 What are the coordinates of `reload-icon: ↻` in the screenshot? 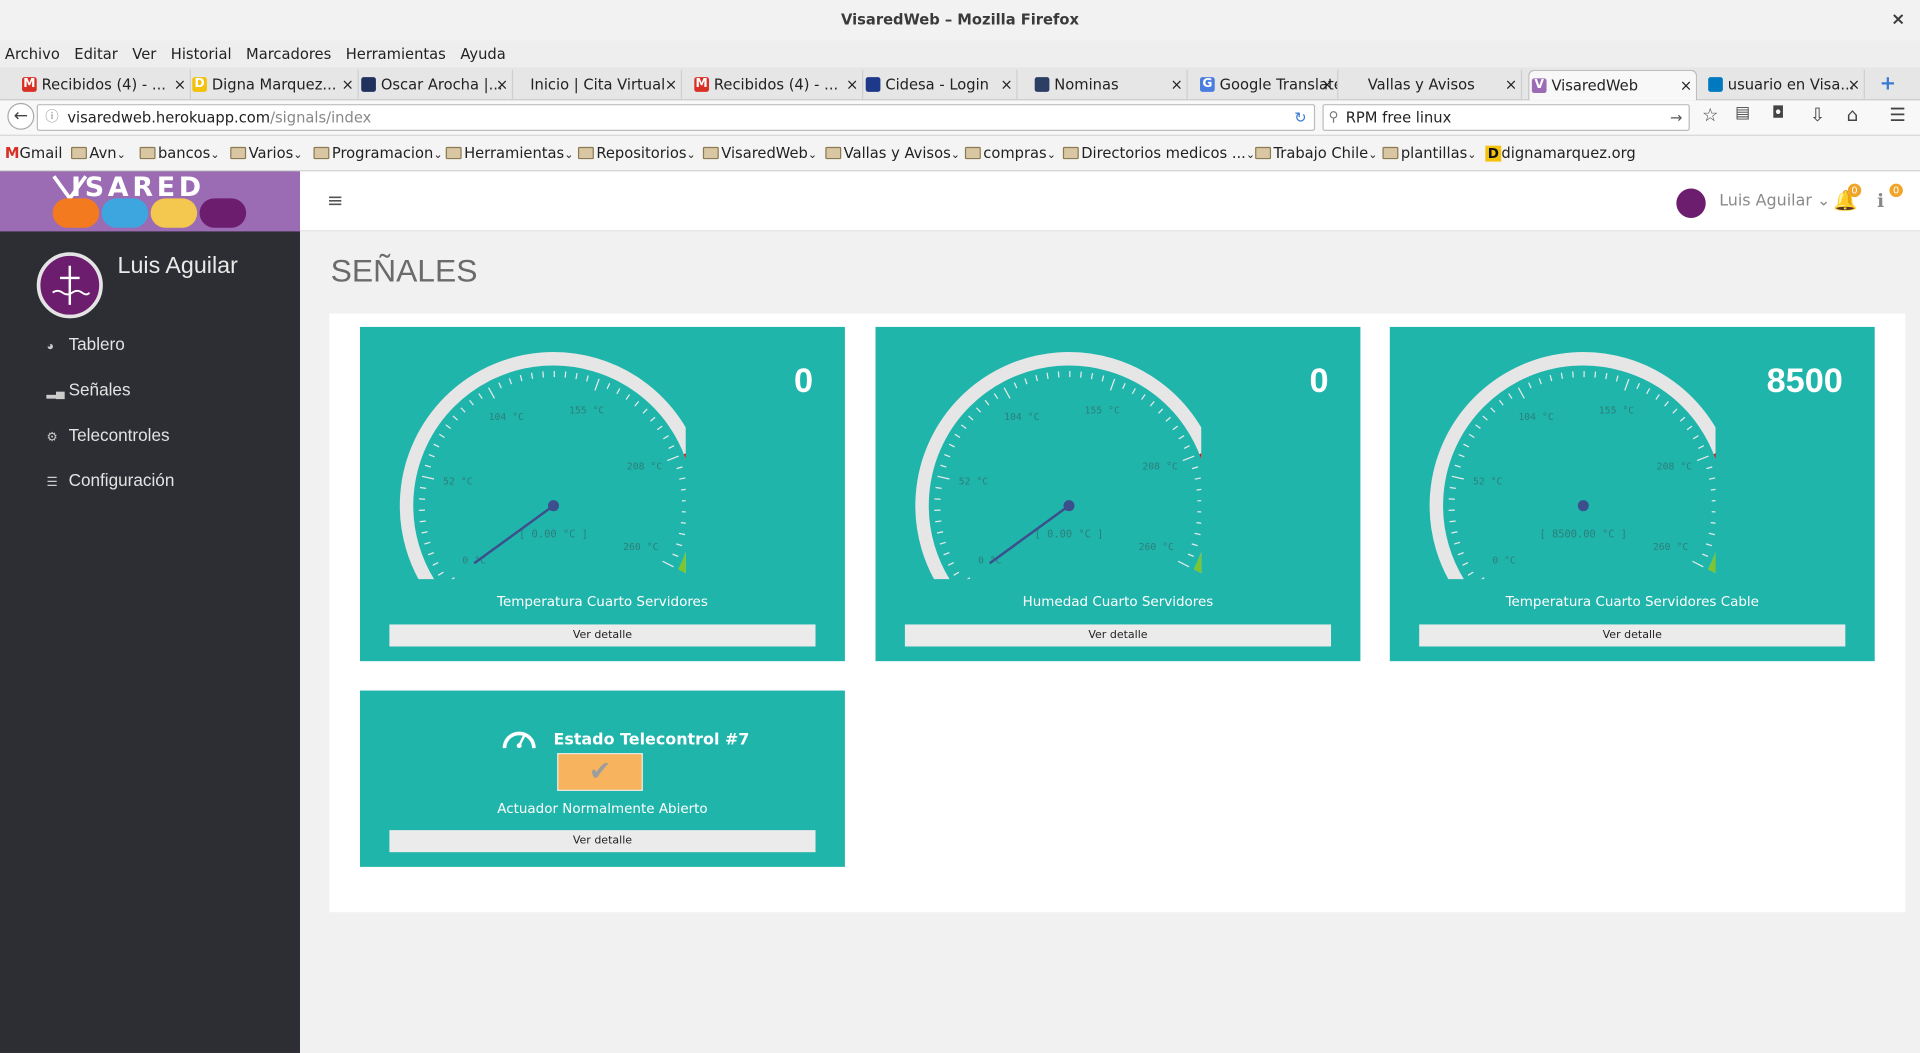 It's located at (1300, 117).